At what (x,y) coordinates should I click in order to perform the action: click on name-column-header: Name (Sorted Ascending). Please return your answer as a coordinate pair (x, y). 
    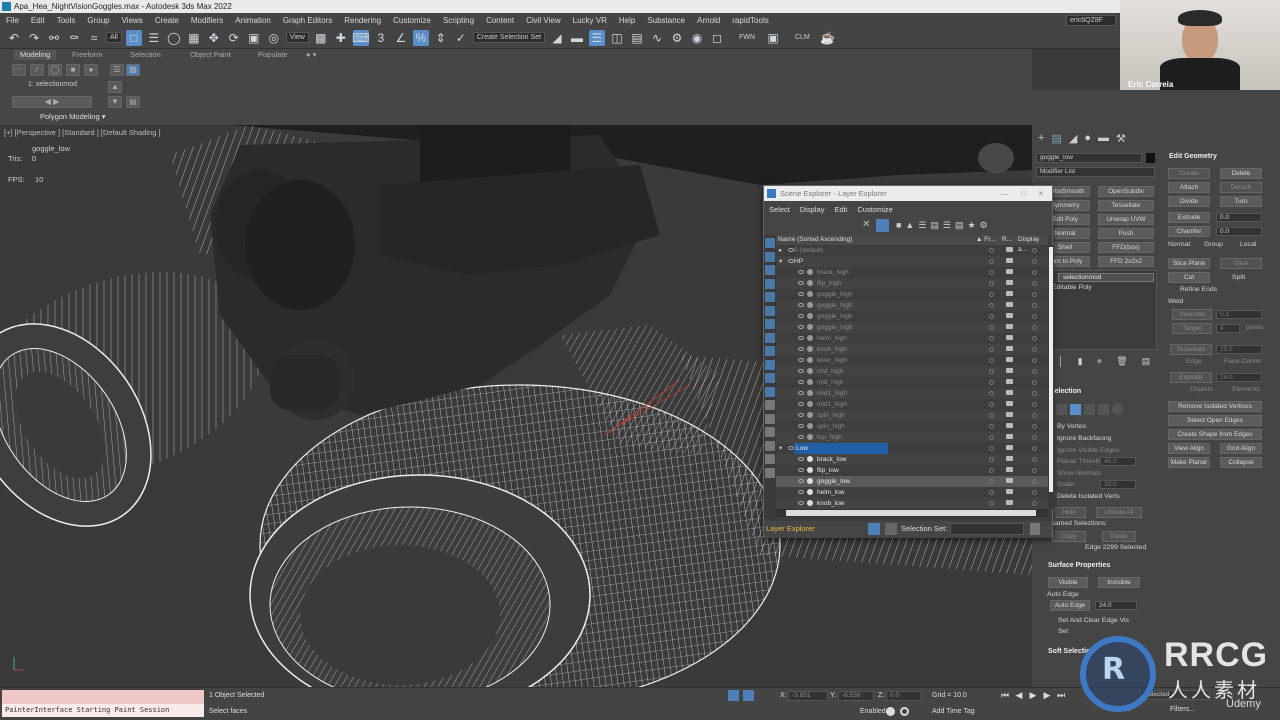
    Looking at the image, I should click on (815, 240).